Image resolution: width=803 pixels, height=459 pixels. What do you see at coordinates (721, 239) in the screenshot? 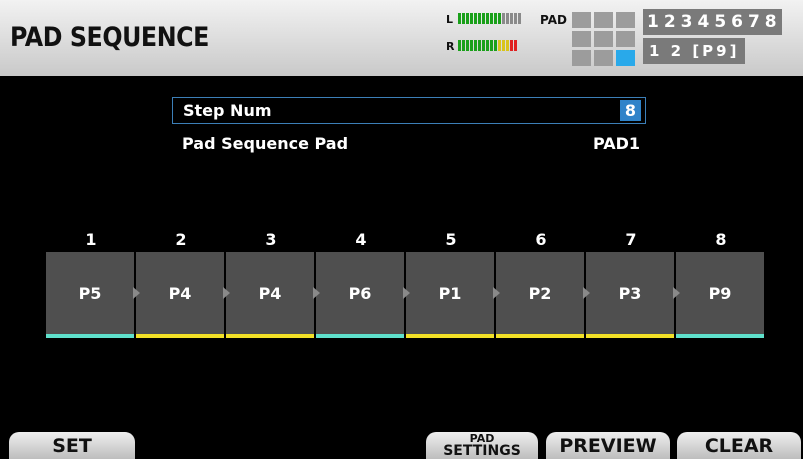
I see `step-number: 8` at bounding box center [721, 239].